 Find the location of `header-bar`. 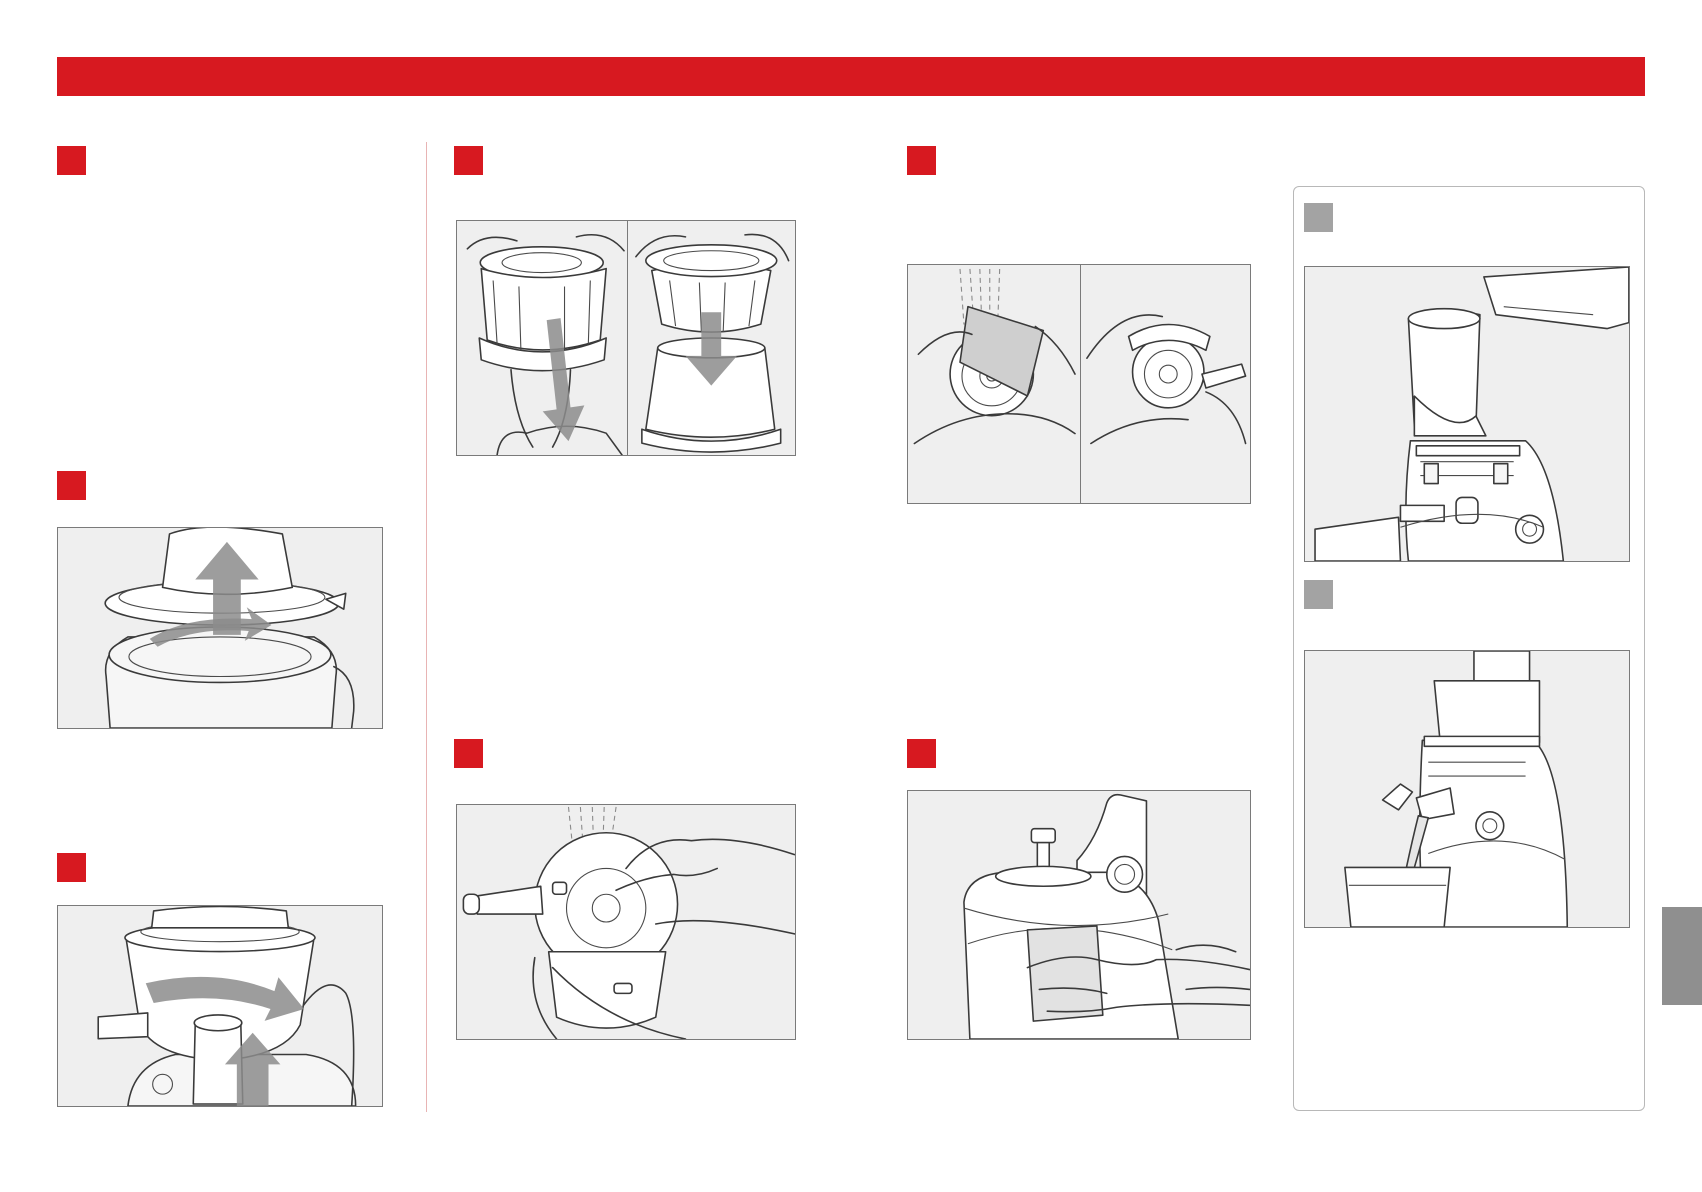

header-bar is located at coordinates (851, 76).